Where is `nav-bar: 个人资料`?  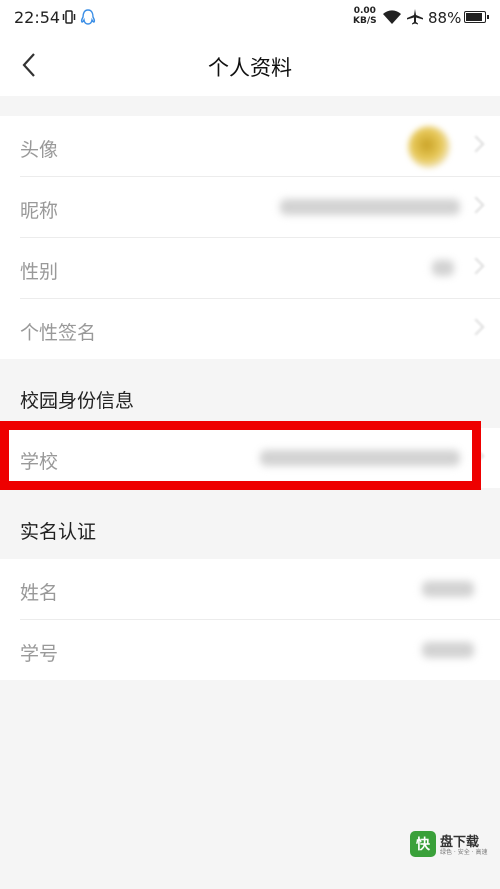
nav-bar: 个人资料 is located at coordinates (250, 66).